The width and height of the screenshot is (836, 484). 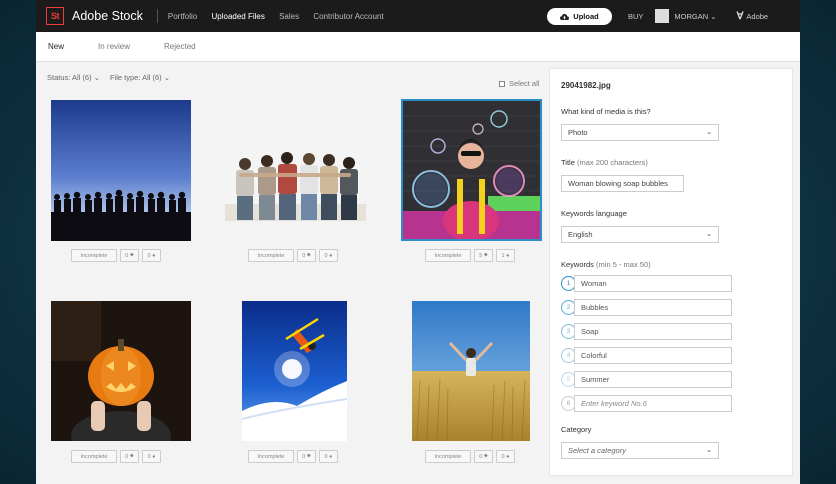 I want to click on category-label: Category, so click(x=576, y=429).